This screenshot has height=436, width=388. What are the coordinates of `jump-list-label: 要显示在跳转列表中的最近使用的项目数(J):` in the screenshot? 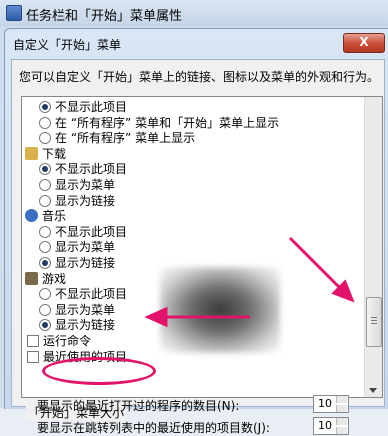 It's located at (153, 428).